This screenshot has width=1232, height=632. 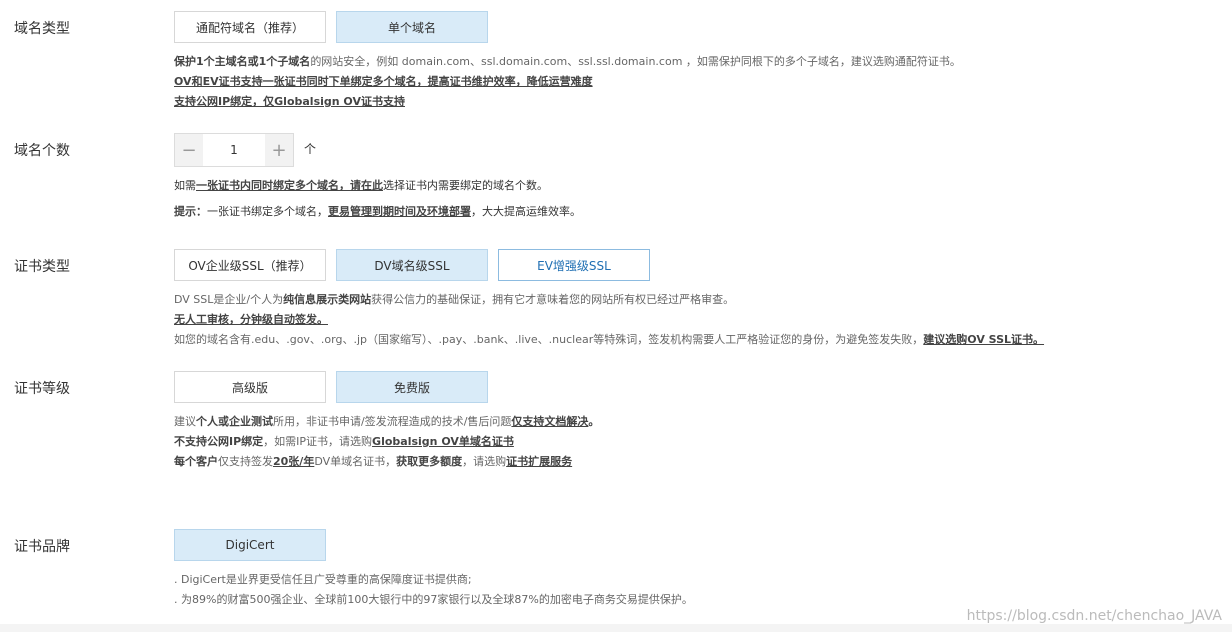 I want to click on desc-bold: 纯信息展示类网站, so click(x=327, y=299).